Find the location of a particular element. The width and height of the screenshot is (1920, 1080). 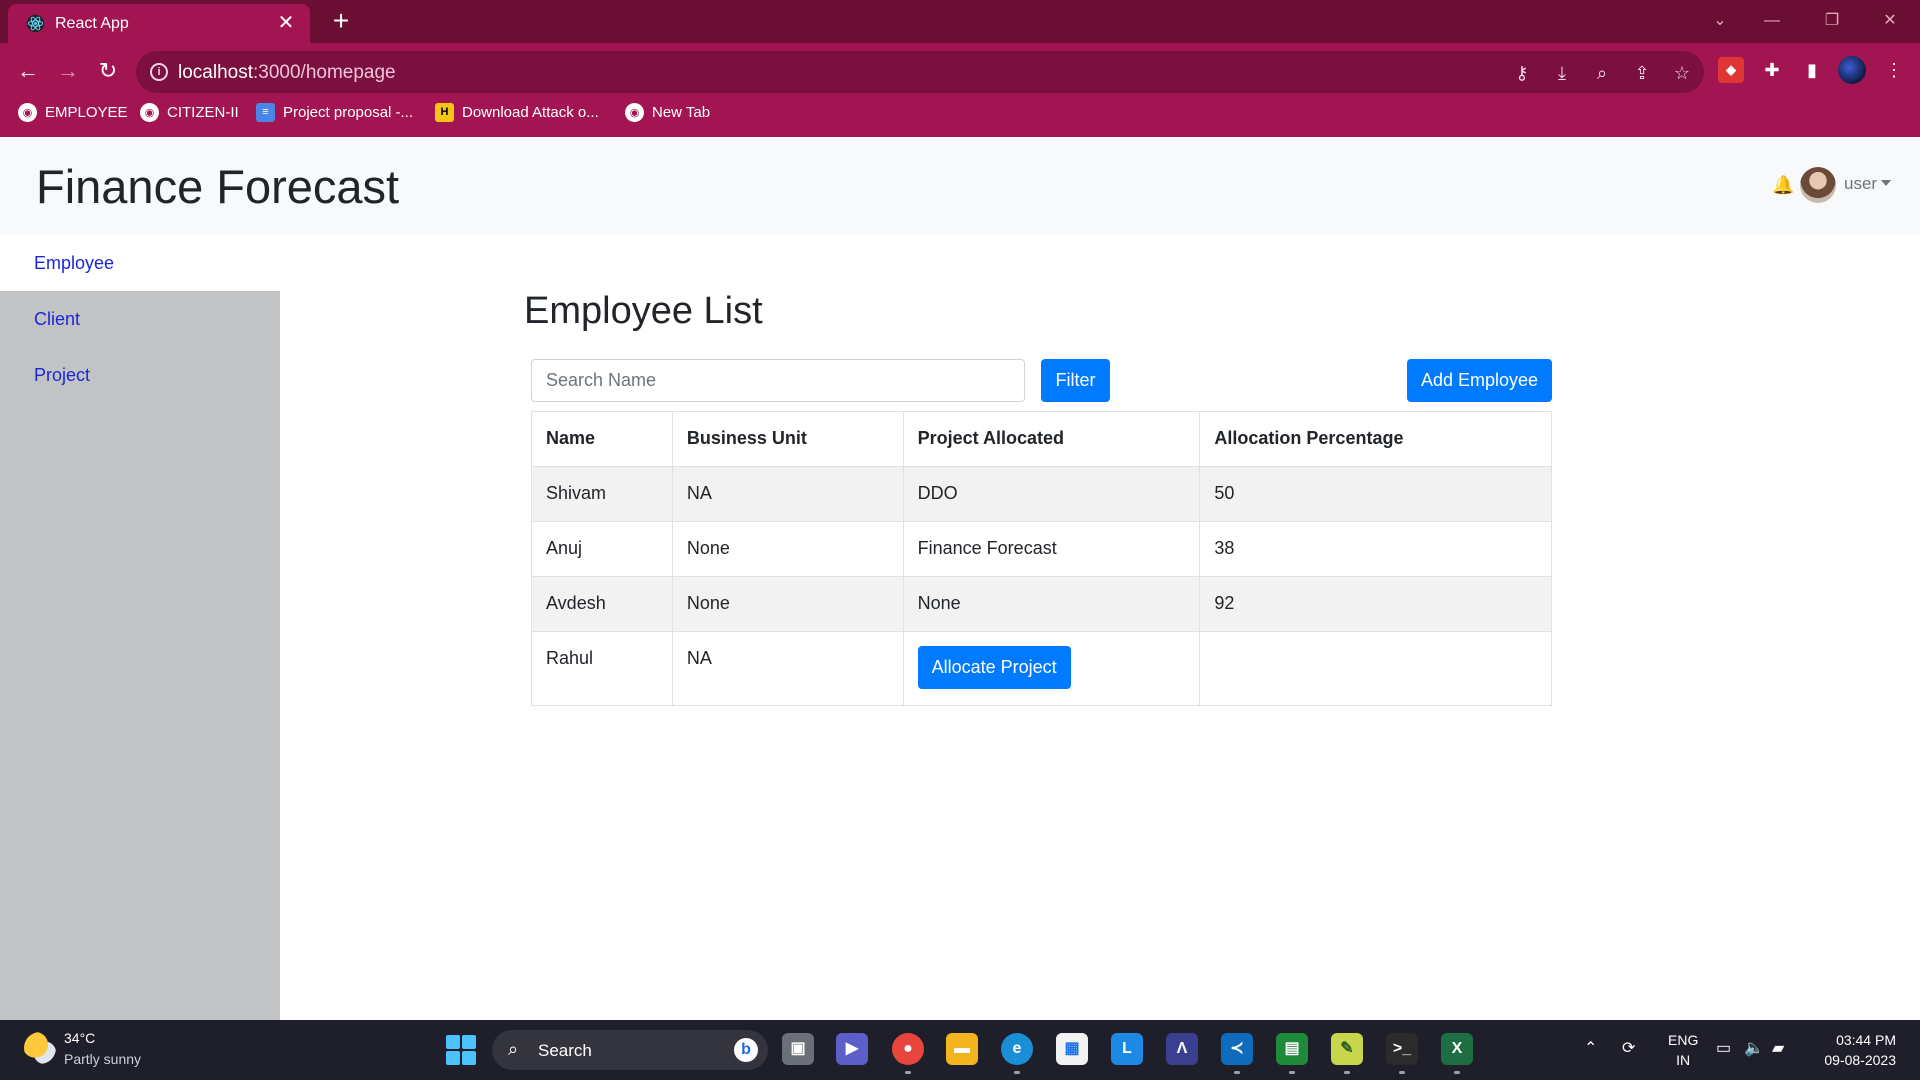

extension-icon: ◆ is located at coordinates (1731, 70).